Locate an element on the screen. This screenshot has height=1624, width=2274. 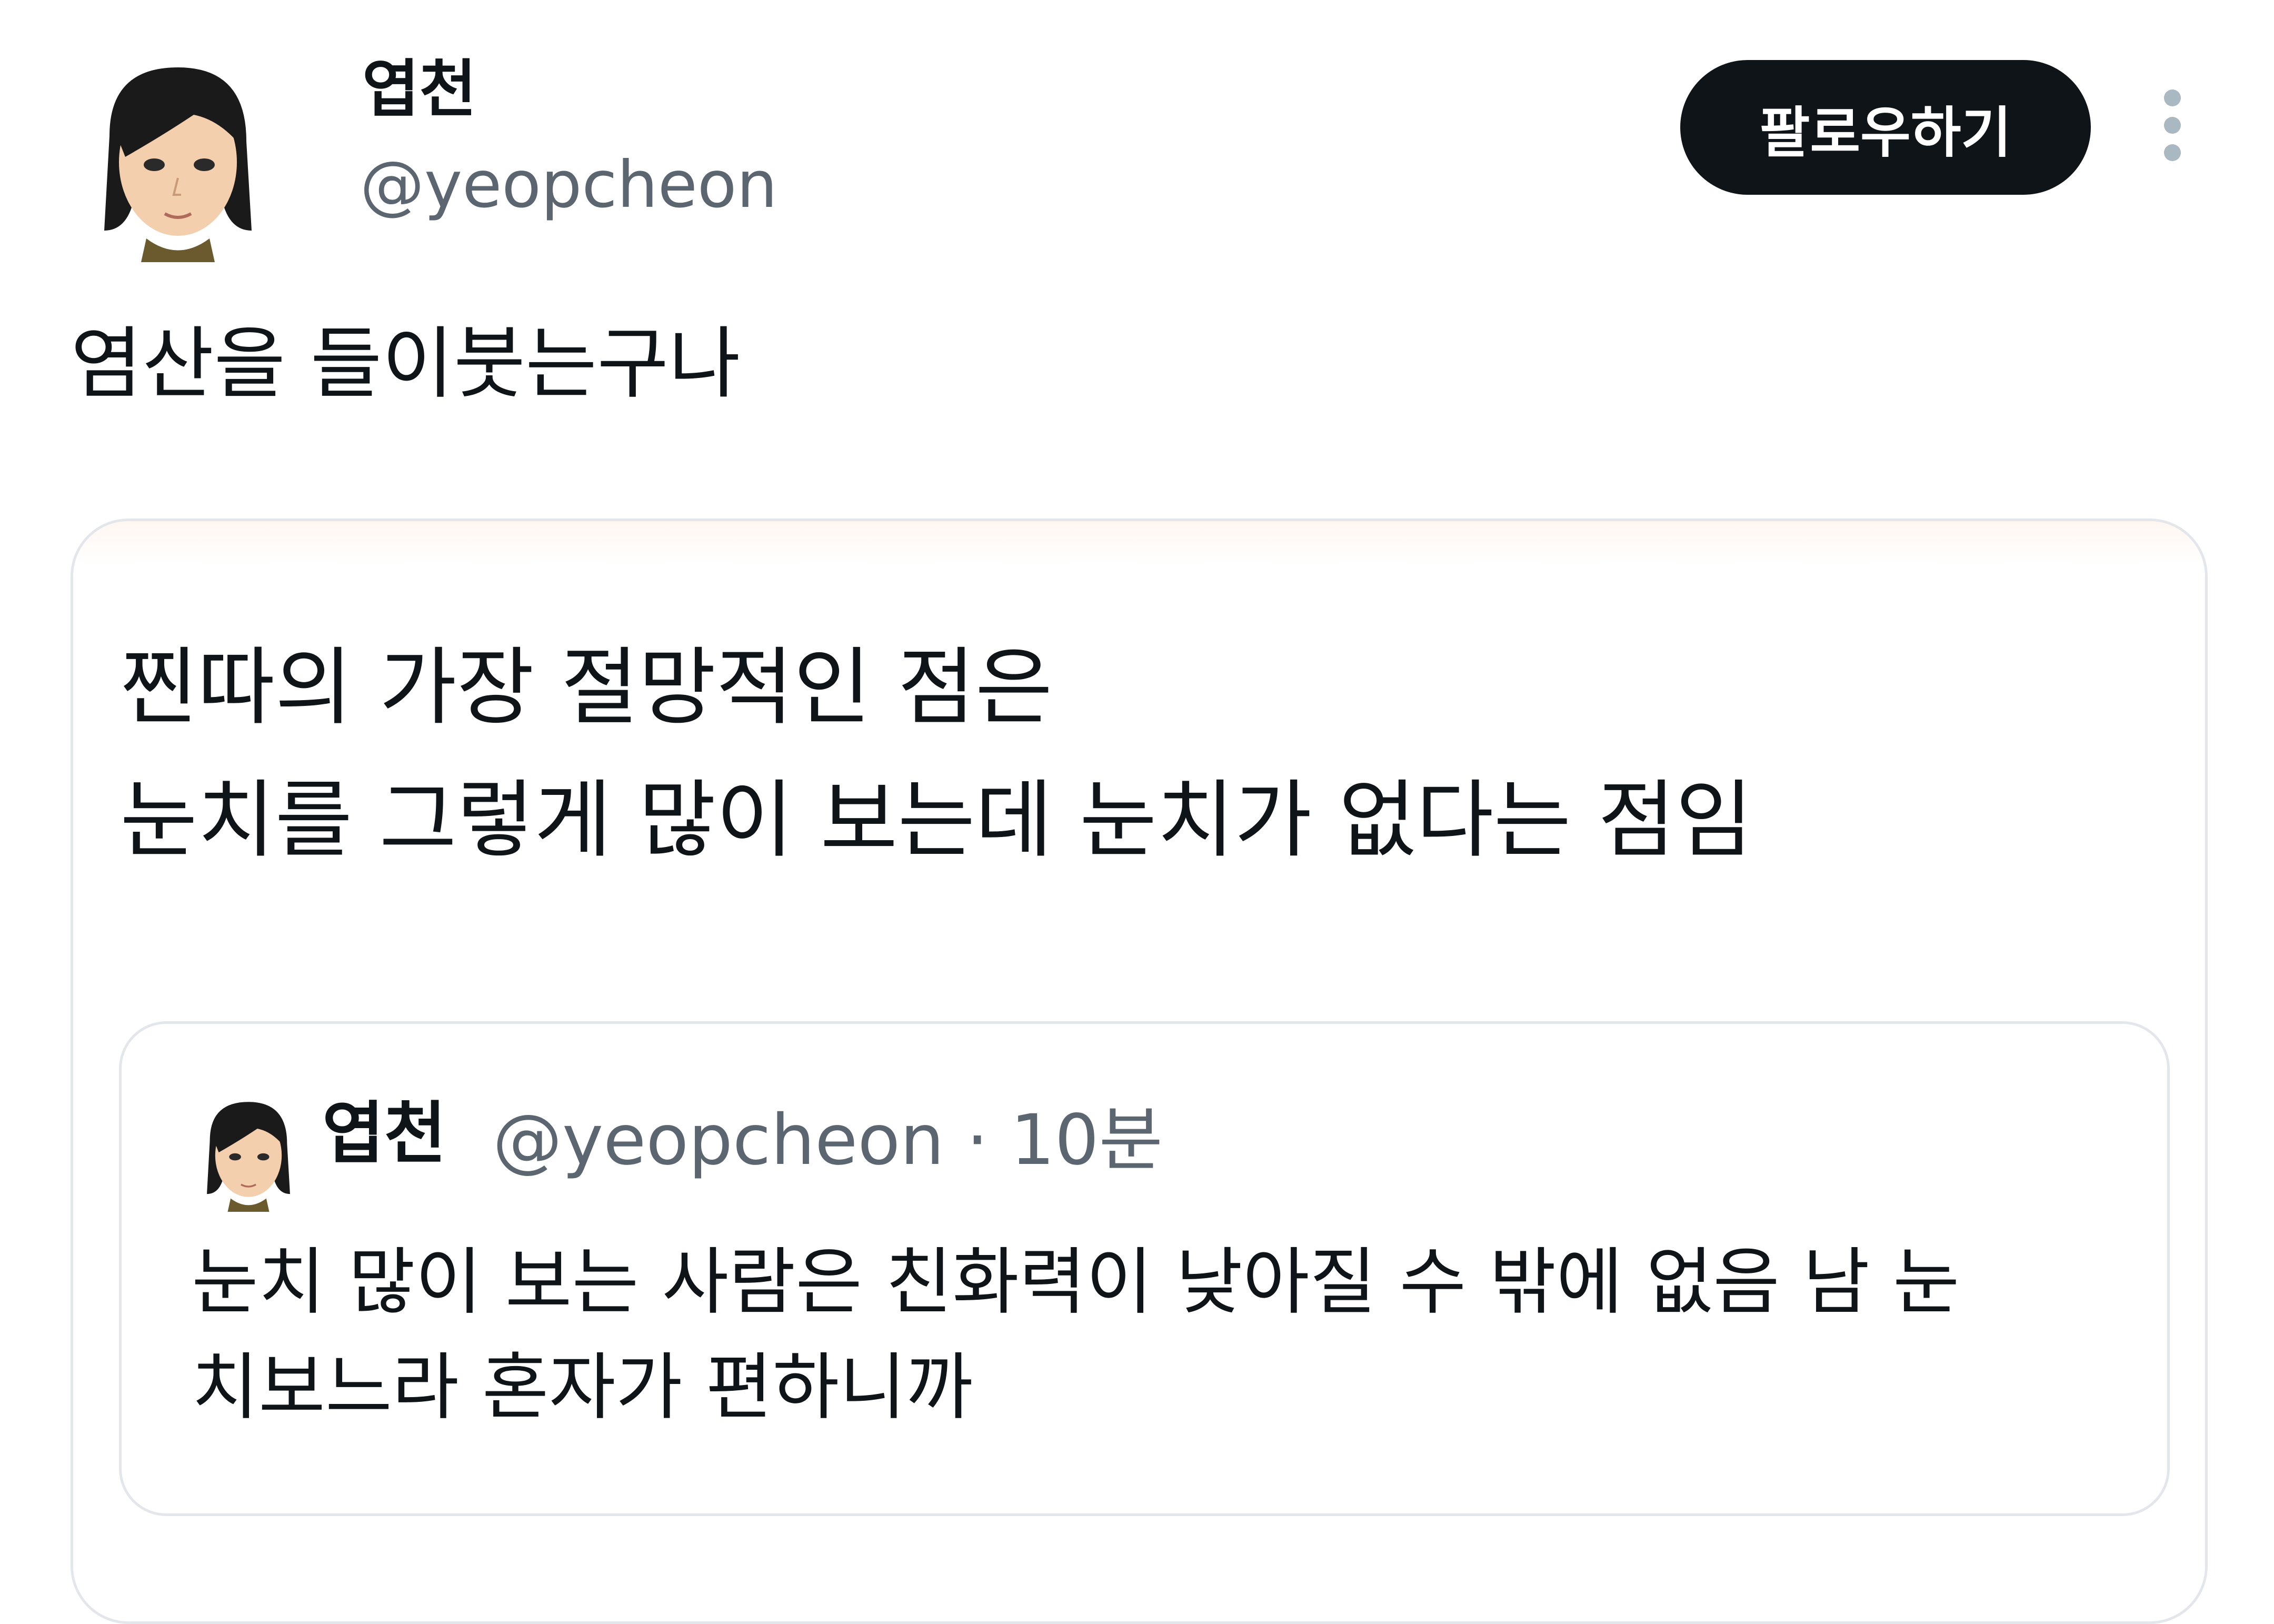
tweet-text: 염산을 들이붓는구나 is located at coordinates (406, 363).